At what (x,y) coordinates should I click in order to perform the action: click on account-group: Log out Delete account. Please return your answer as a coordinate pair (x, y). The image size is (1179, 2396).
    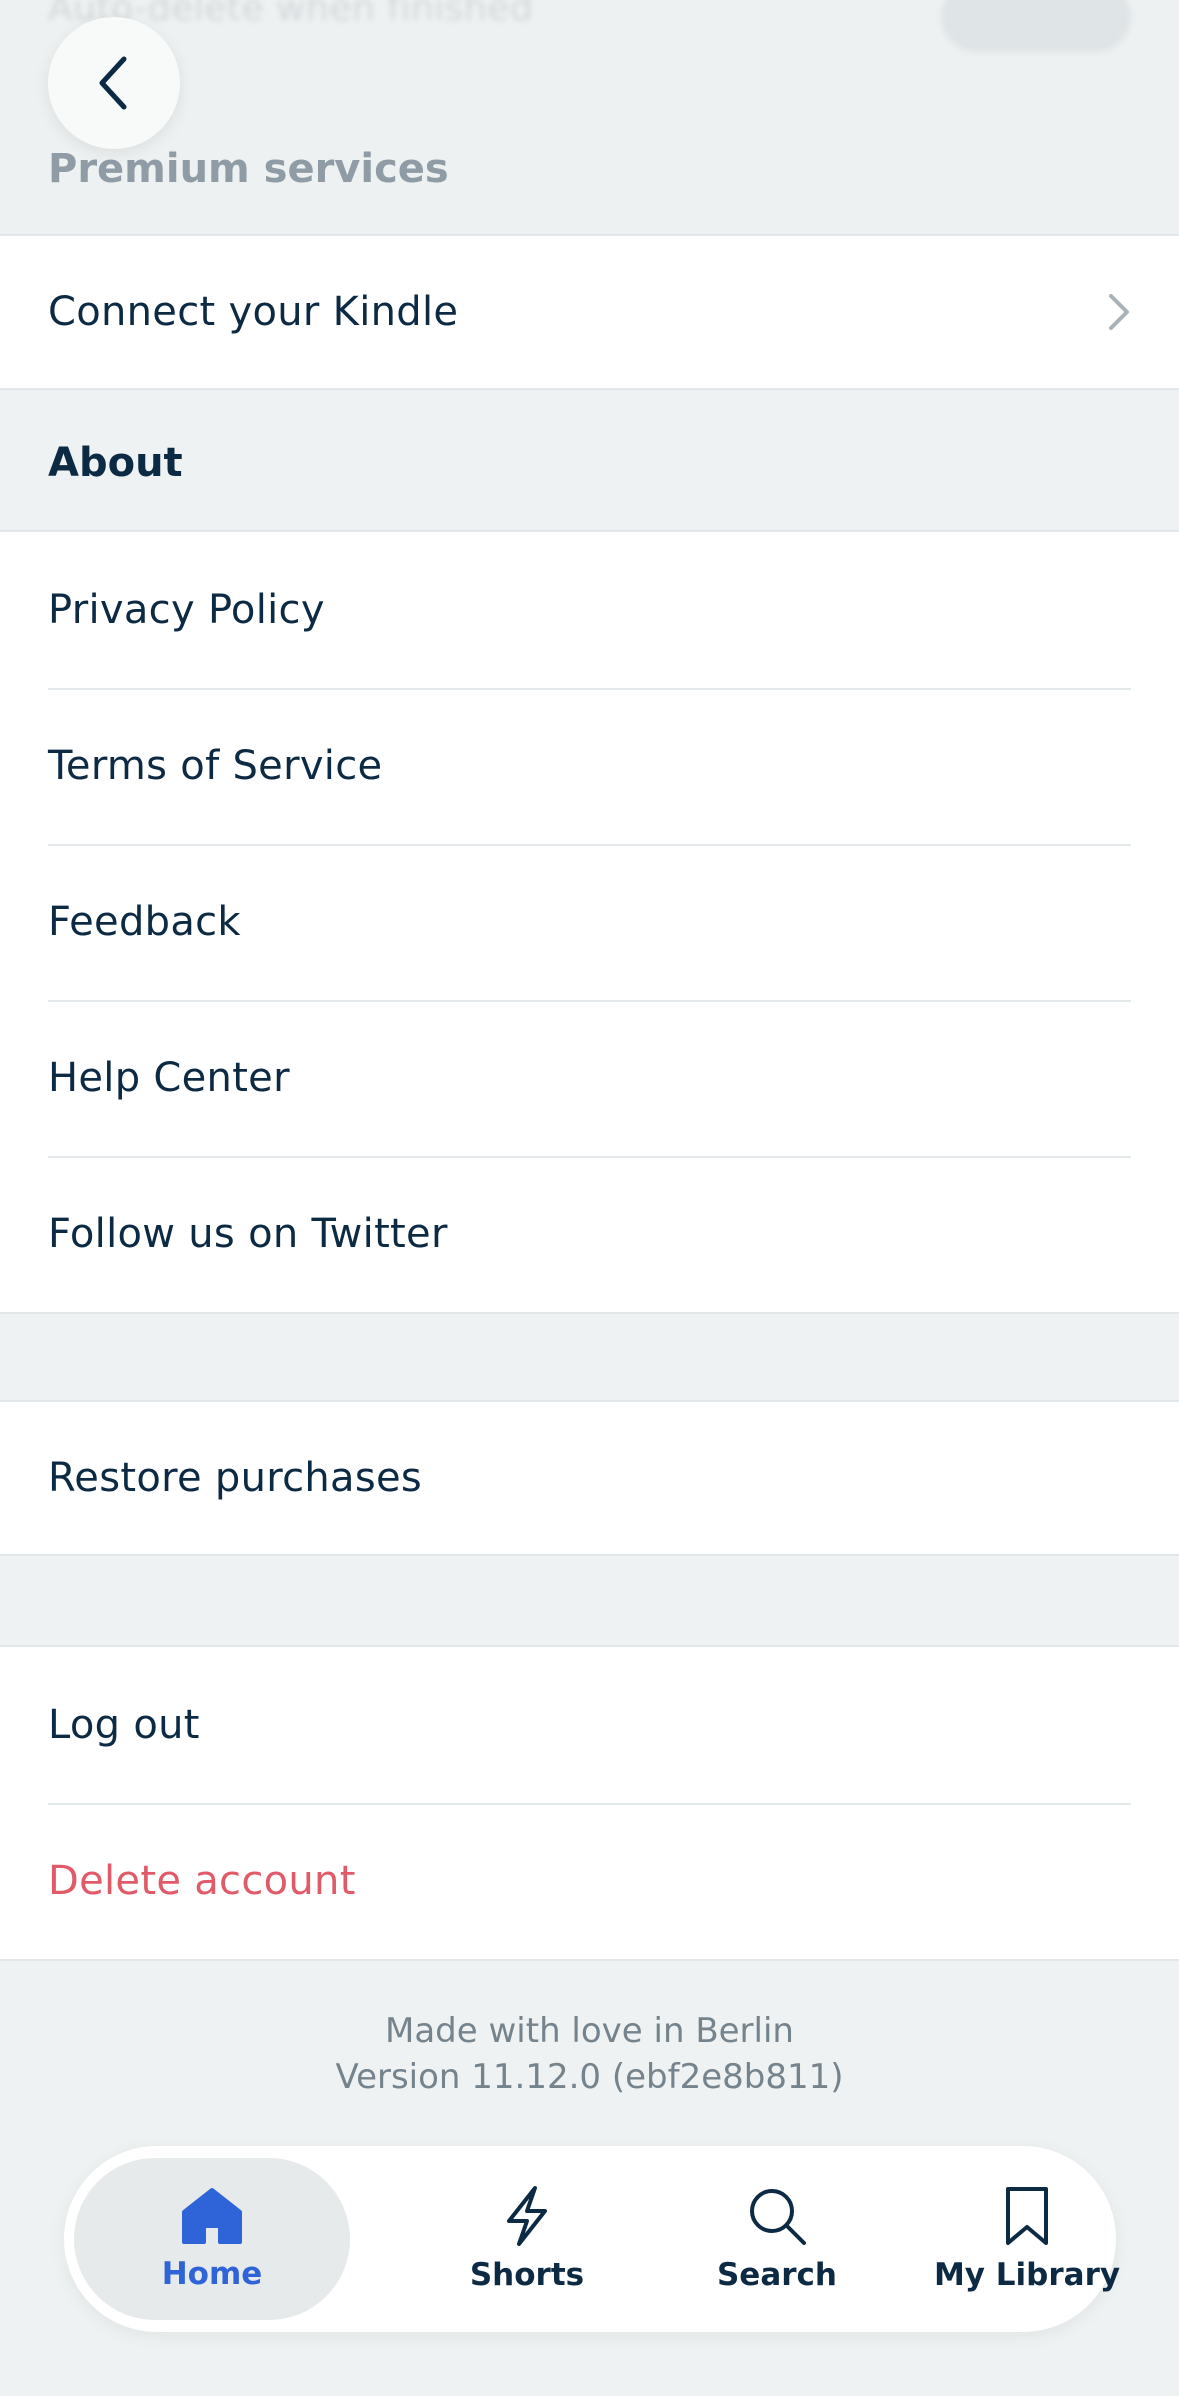
    Looking at the image, I should click on (589, 1803).